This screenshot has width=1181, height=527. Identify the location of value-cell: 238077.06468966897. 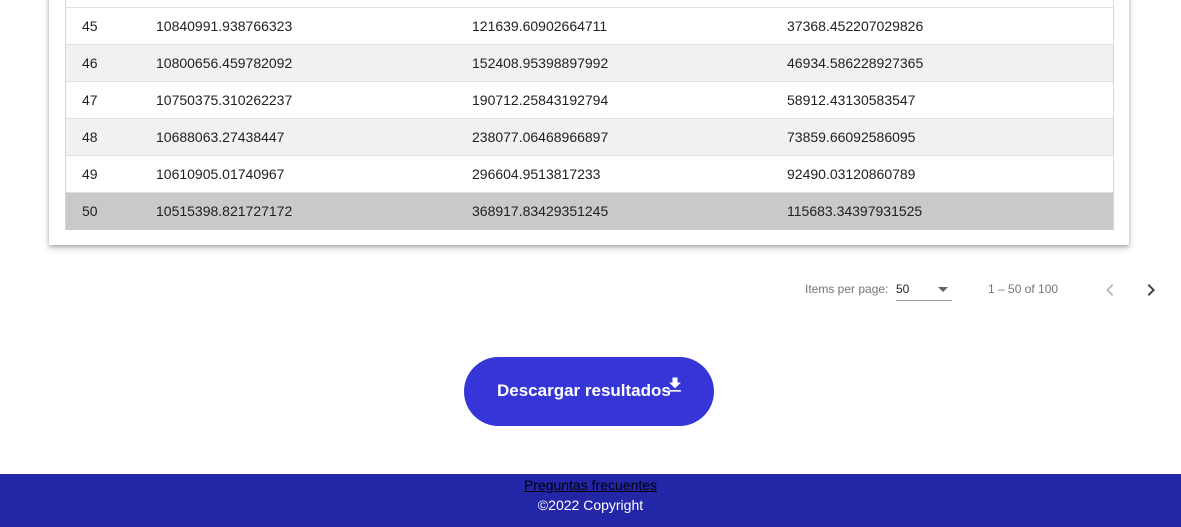
(540, 137).